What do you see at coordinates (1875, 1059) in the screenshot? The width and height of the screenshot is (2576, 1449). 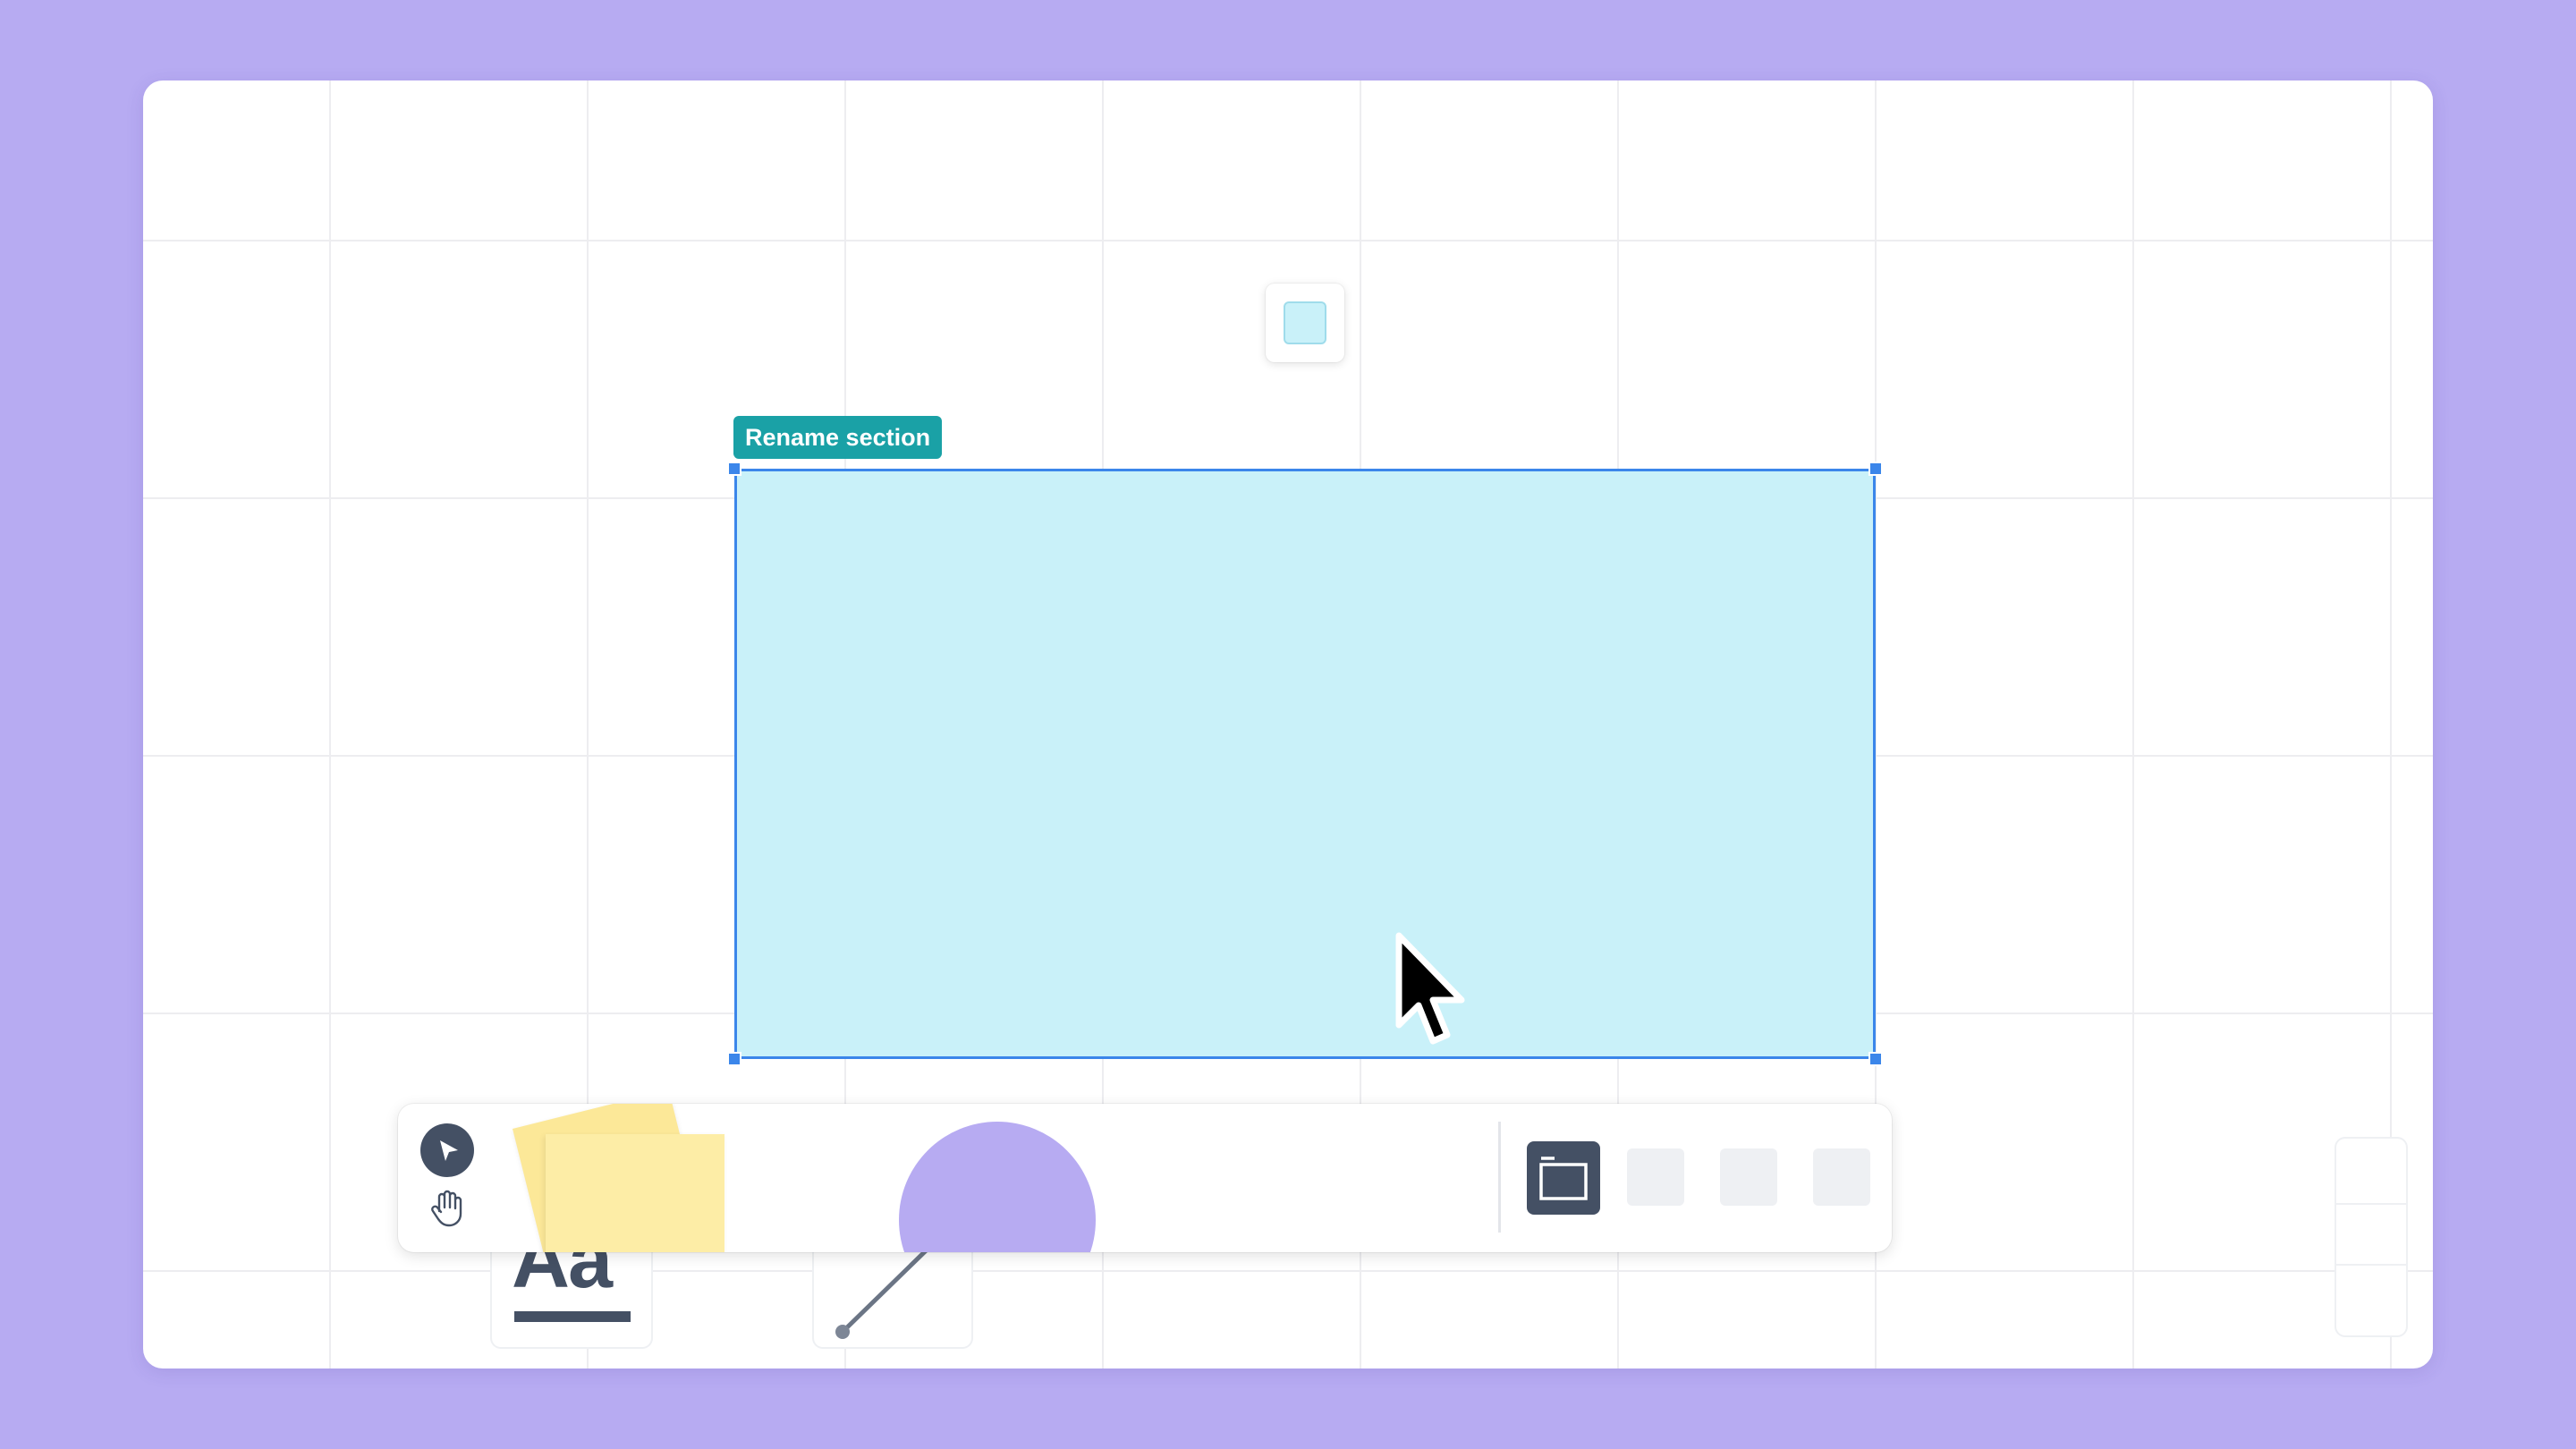 I see `resize-handle-bottom-right` at bounding box center [1875, 1059].